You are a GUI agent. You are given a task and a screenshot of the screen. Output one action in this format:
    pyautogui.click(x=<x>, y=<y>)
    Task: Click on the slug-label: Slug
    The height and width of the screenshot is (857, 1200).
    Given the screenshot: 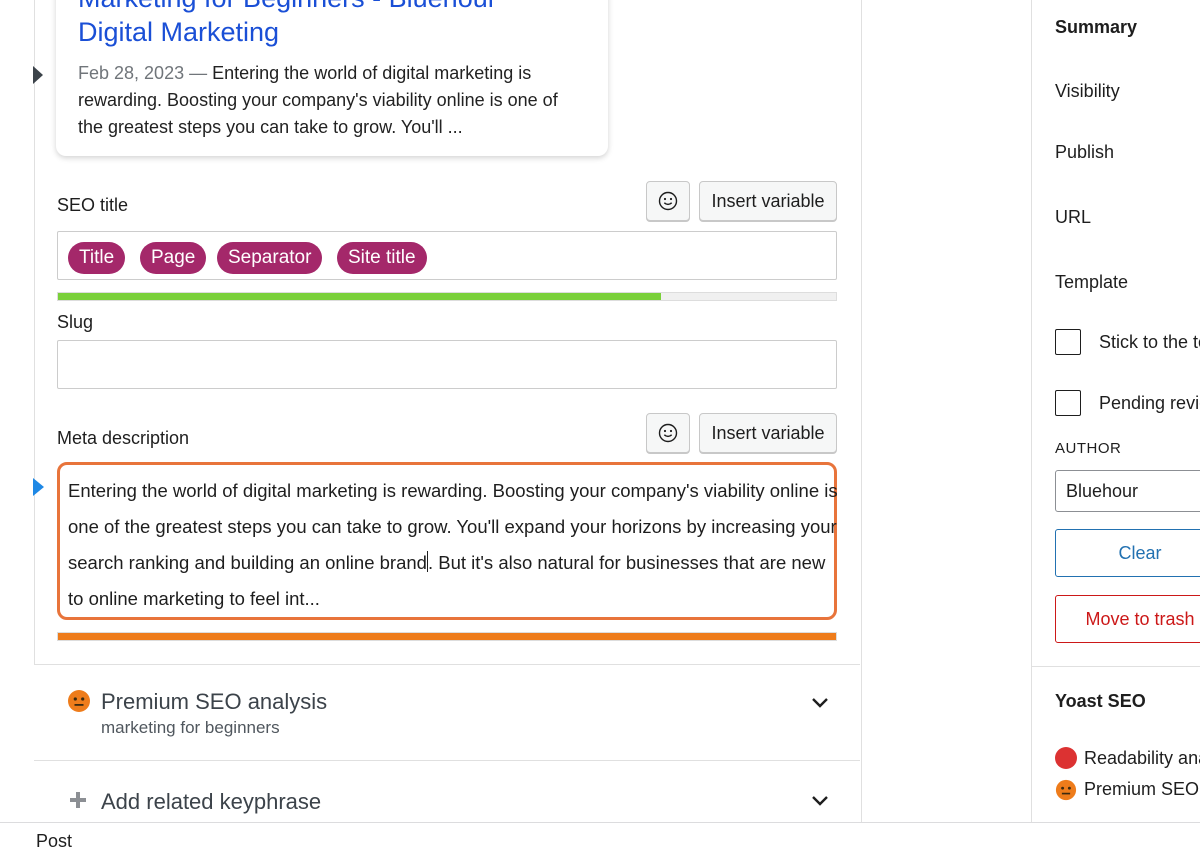 What is the action you would take?
    pyautogui.click(x=75, y=322)
    